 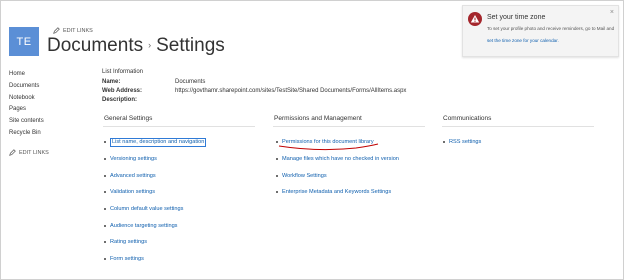 I want to click on communications-divider, so click(x=518, y=126).